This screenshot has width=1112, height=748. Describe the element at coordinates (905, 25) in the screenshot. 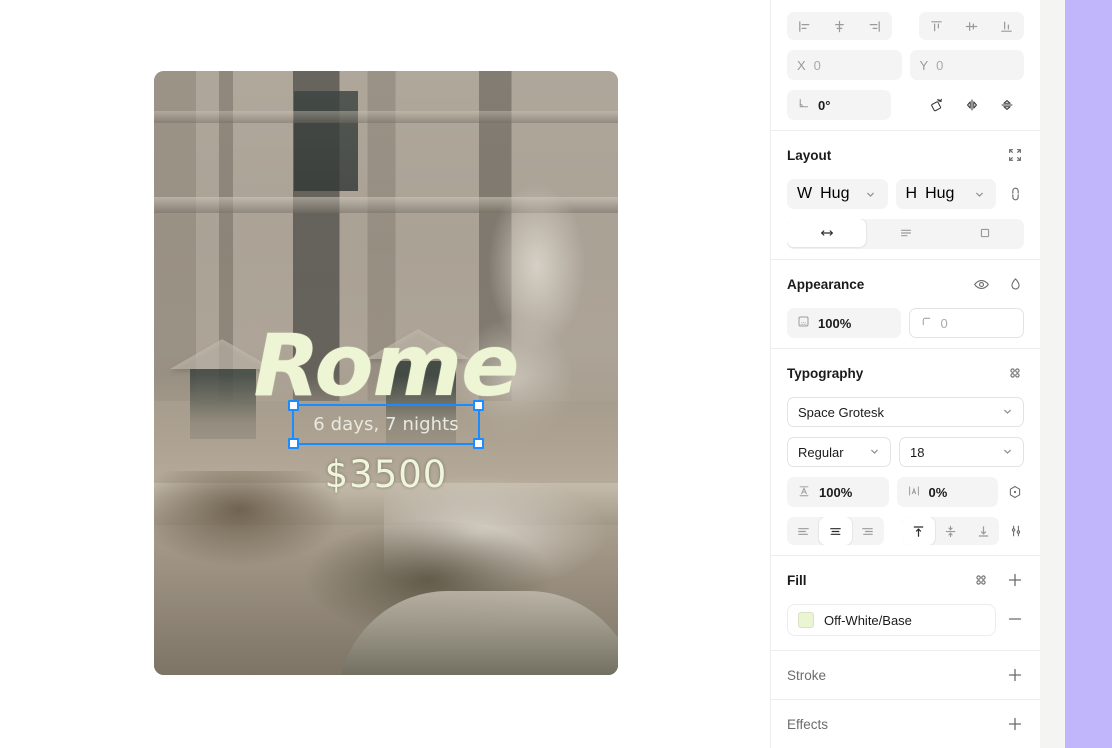

I see `alignment-row` at that location.